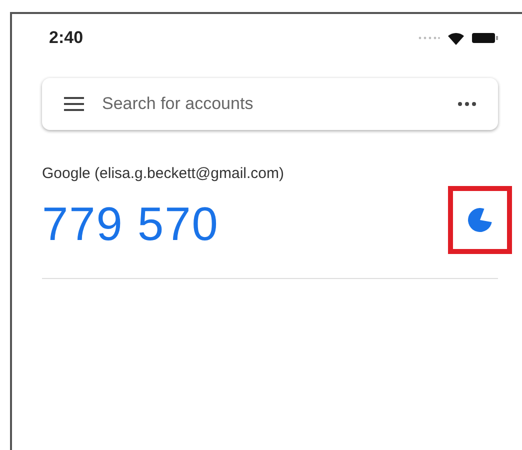  Describe the element at coordinates (163, 174) in the screenshot. I see `account-name: Google (elisa.g.beckett@gmail.com)` at that location.